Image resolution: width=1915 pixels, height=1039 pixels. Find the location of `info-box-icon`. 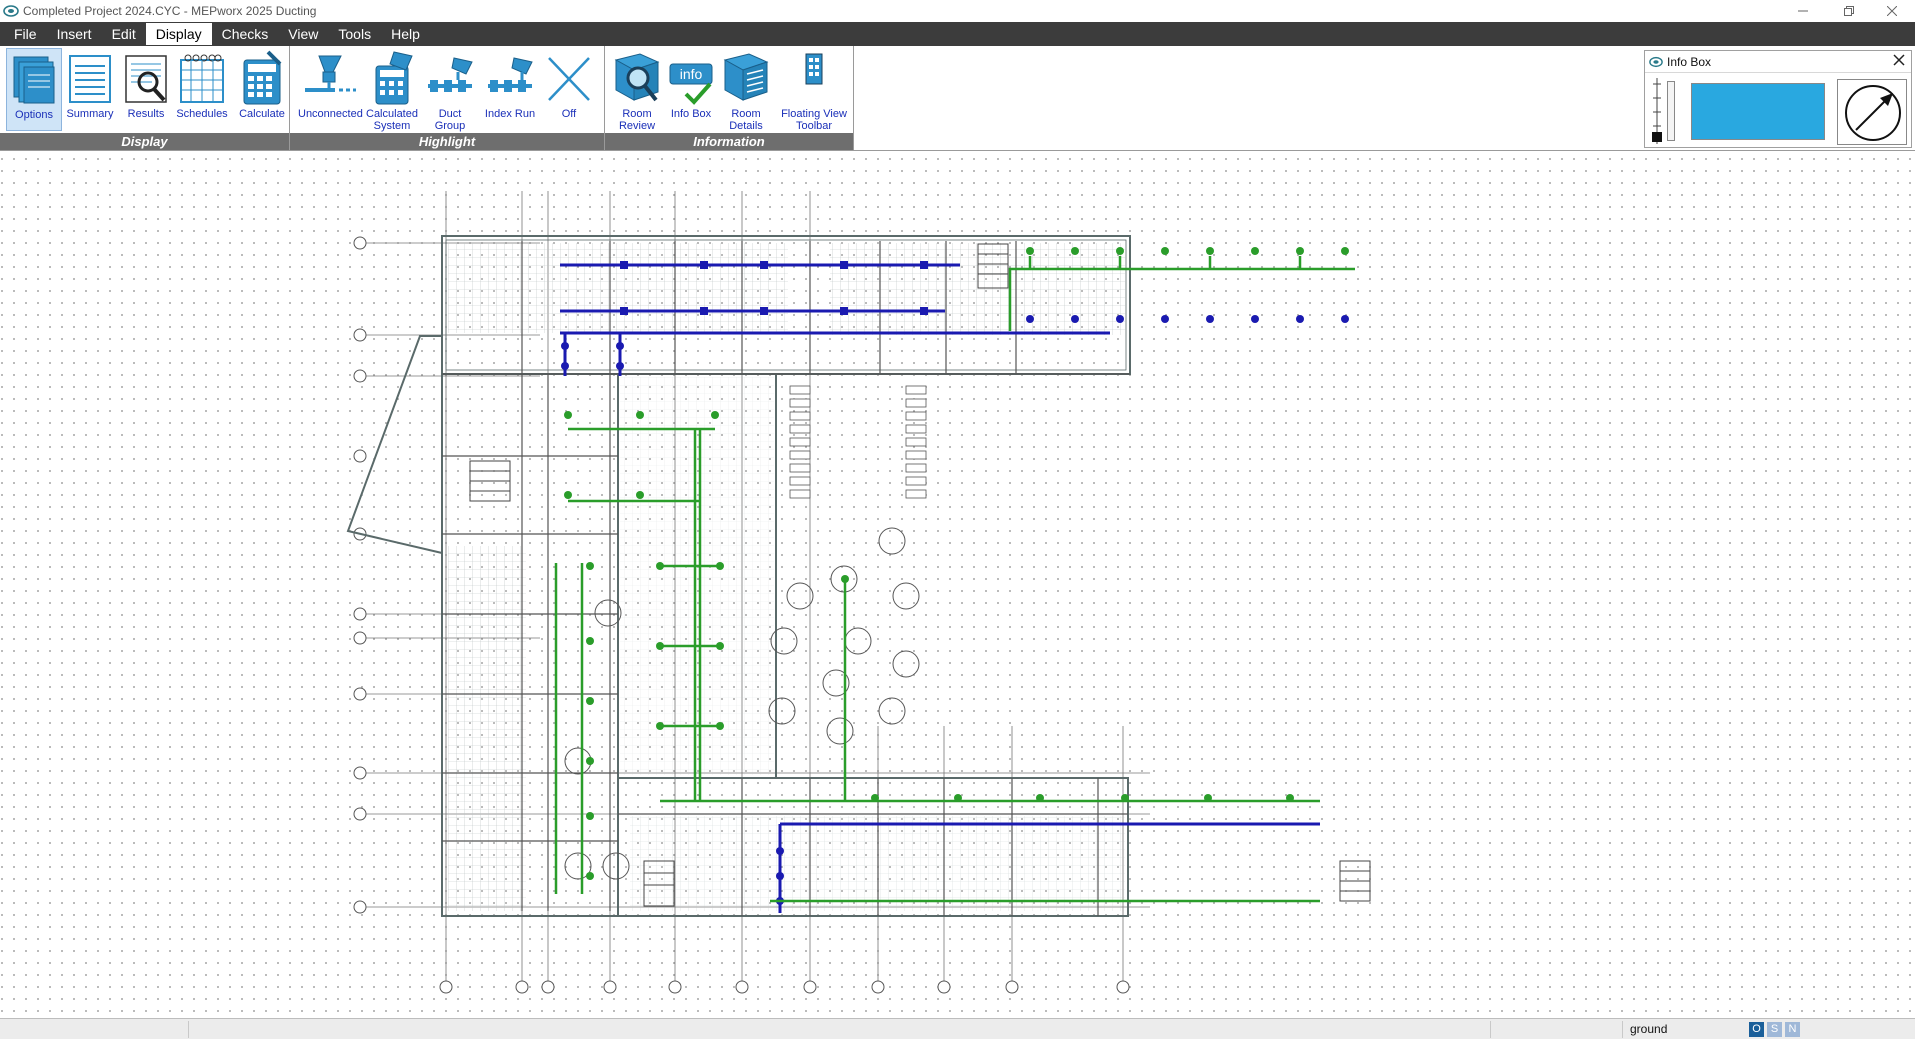

info-box-icon is located at coordinates (1656, 61).